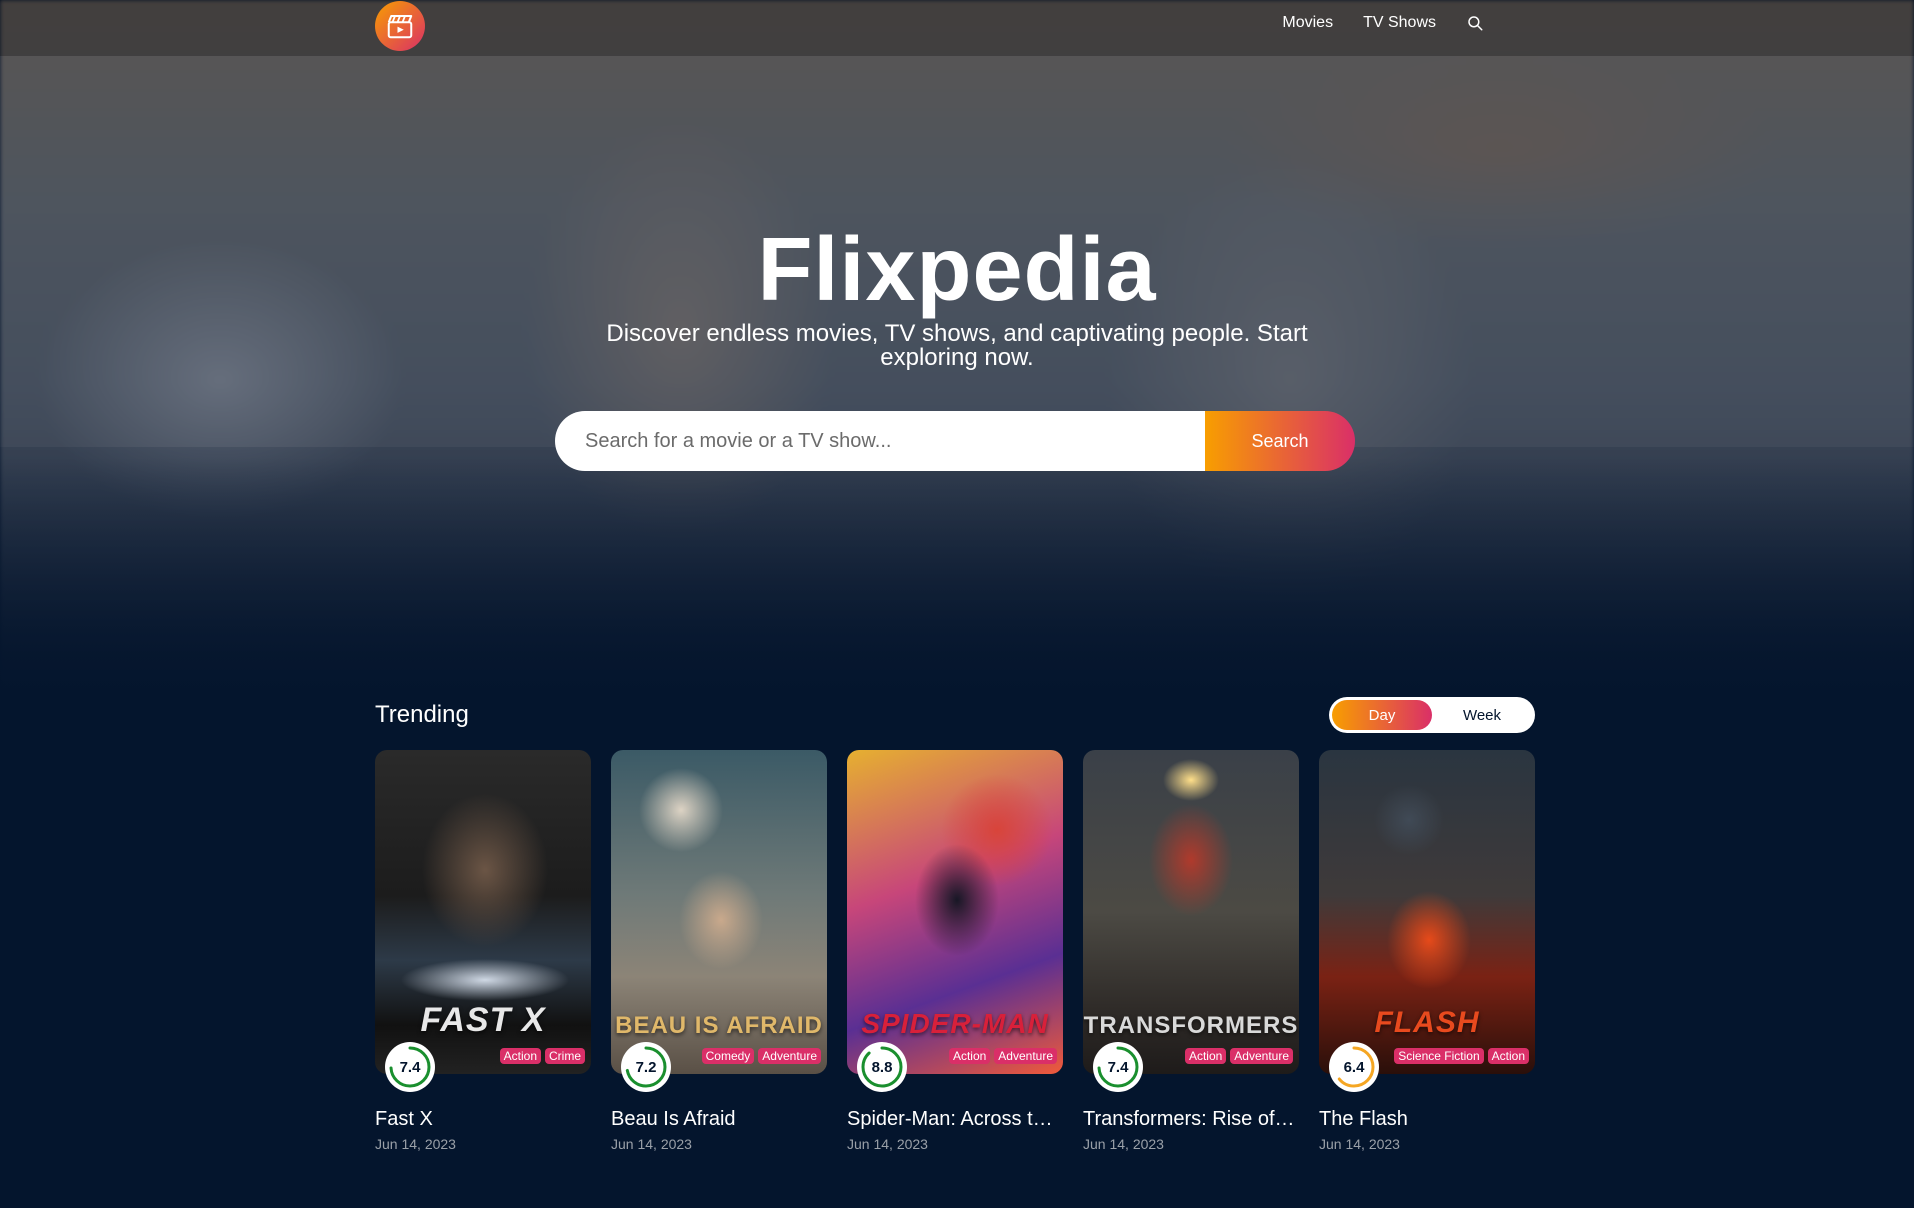  What do you see at coordinates (1427, 1119) in the screenshot?
I see `movie-title: The Flash` at bounding box center [1427, 1119].